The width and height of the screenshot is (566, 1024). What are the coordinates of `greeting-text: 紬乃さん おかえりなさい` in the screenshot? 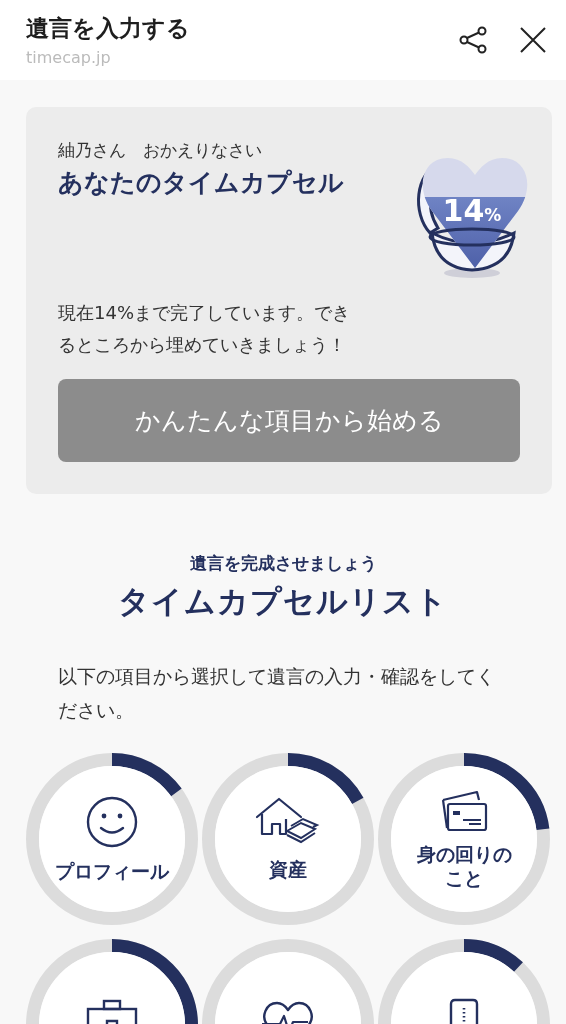 It's located at (160, 150).